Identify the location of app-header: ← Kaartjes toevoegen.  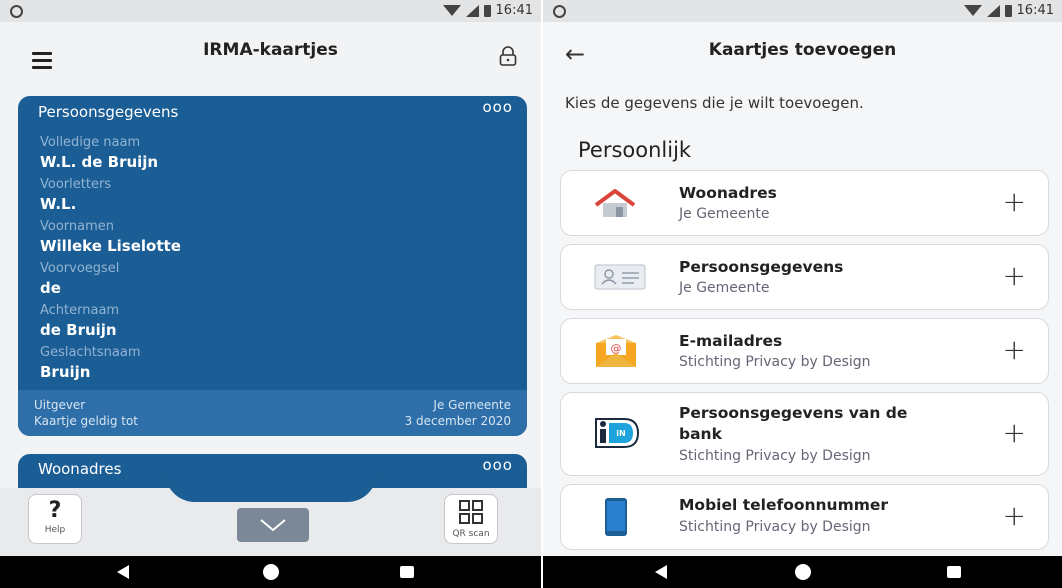
(802, 52).